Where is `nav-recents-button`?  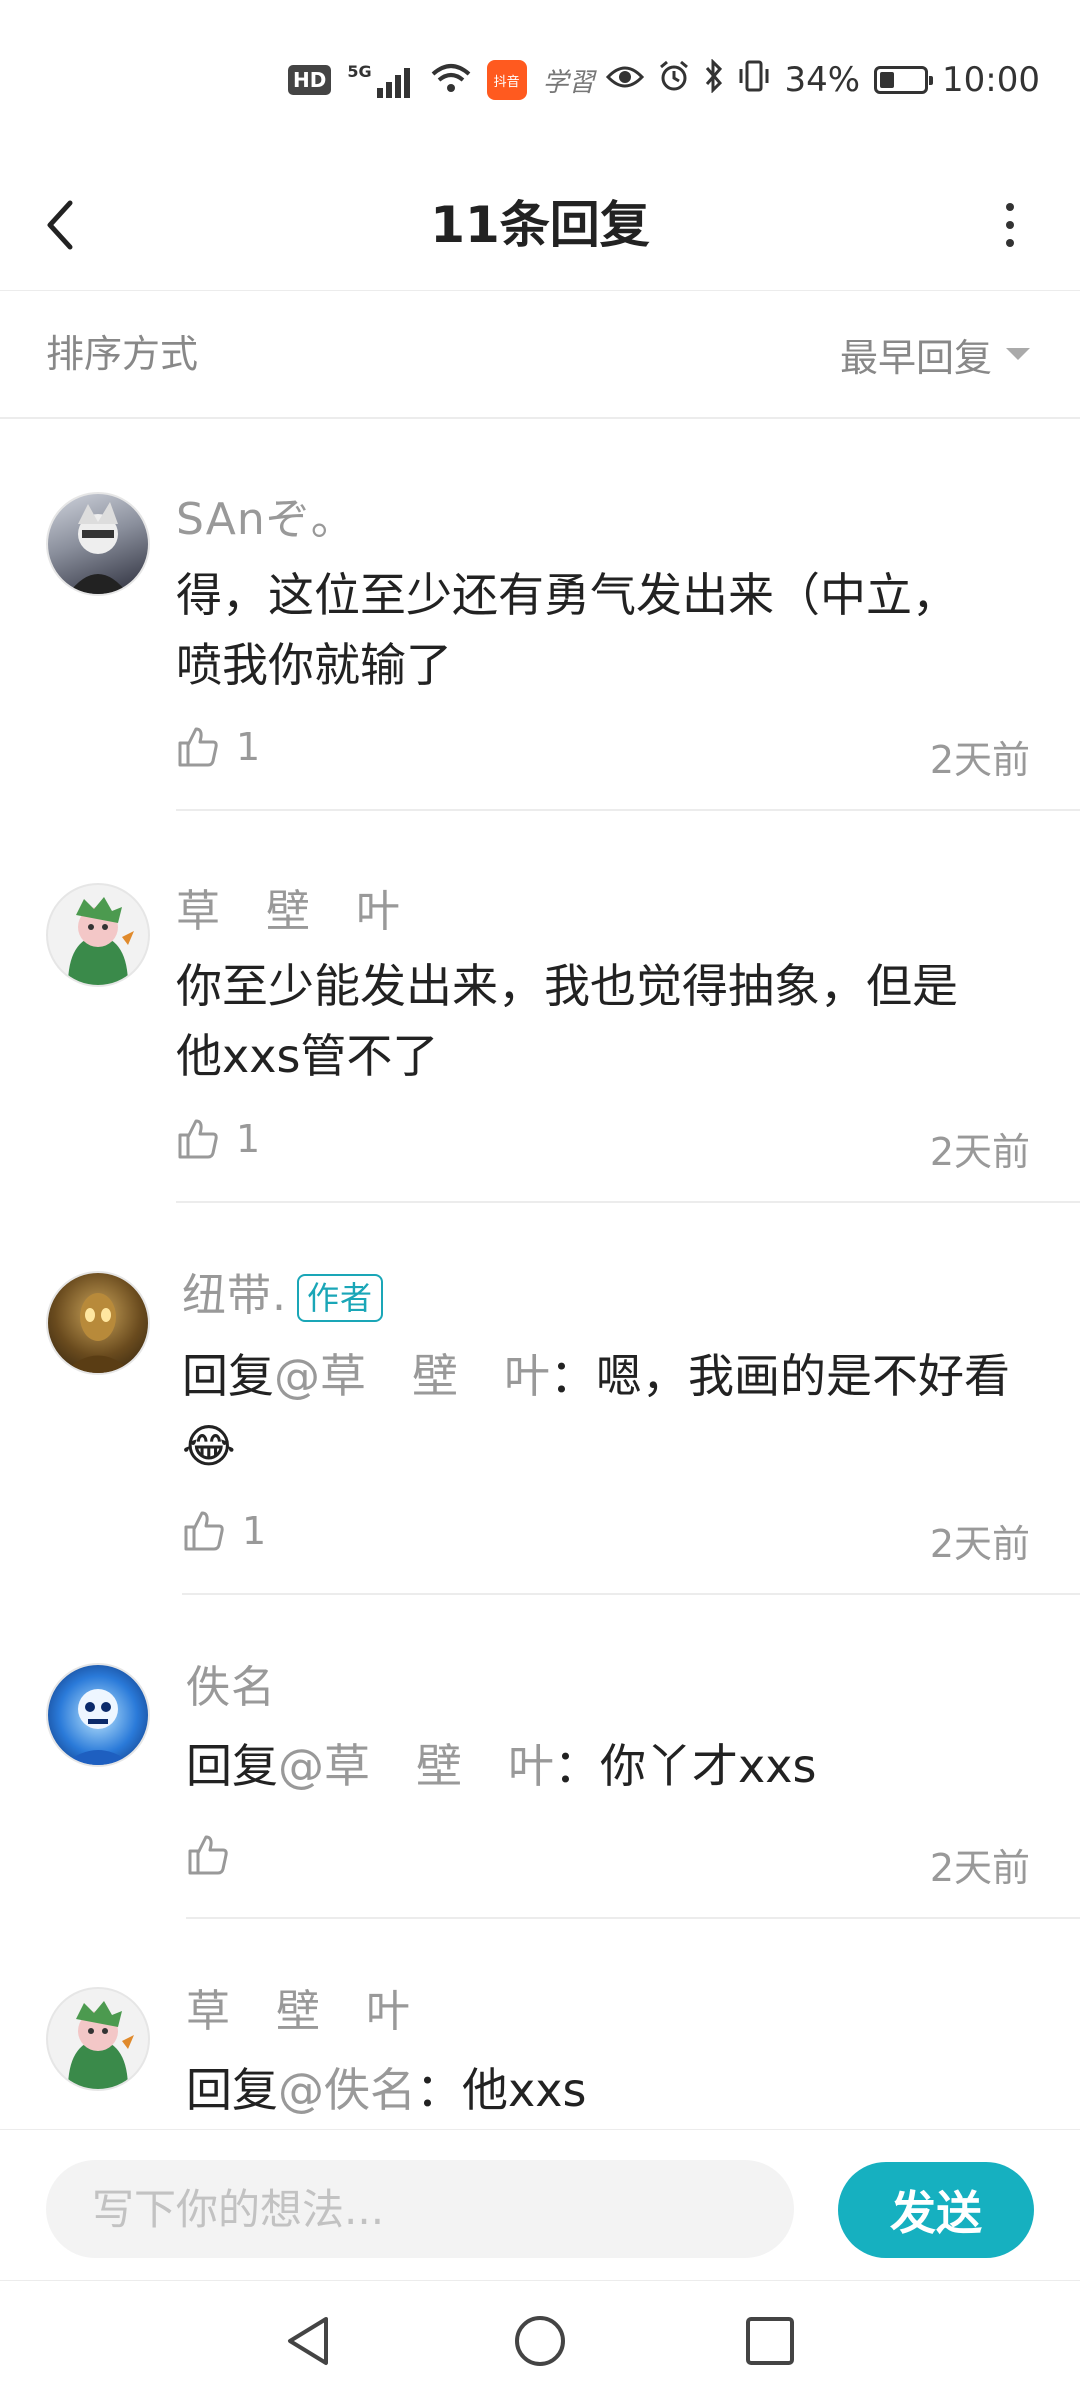 nav-recents-button is located at coordinates (770, 2341).